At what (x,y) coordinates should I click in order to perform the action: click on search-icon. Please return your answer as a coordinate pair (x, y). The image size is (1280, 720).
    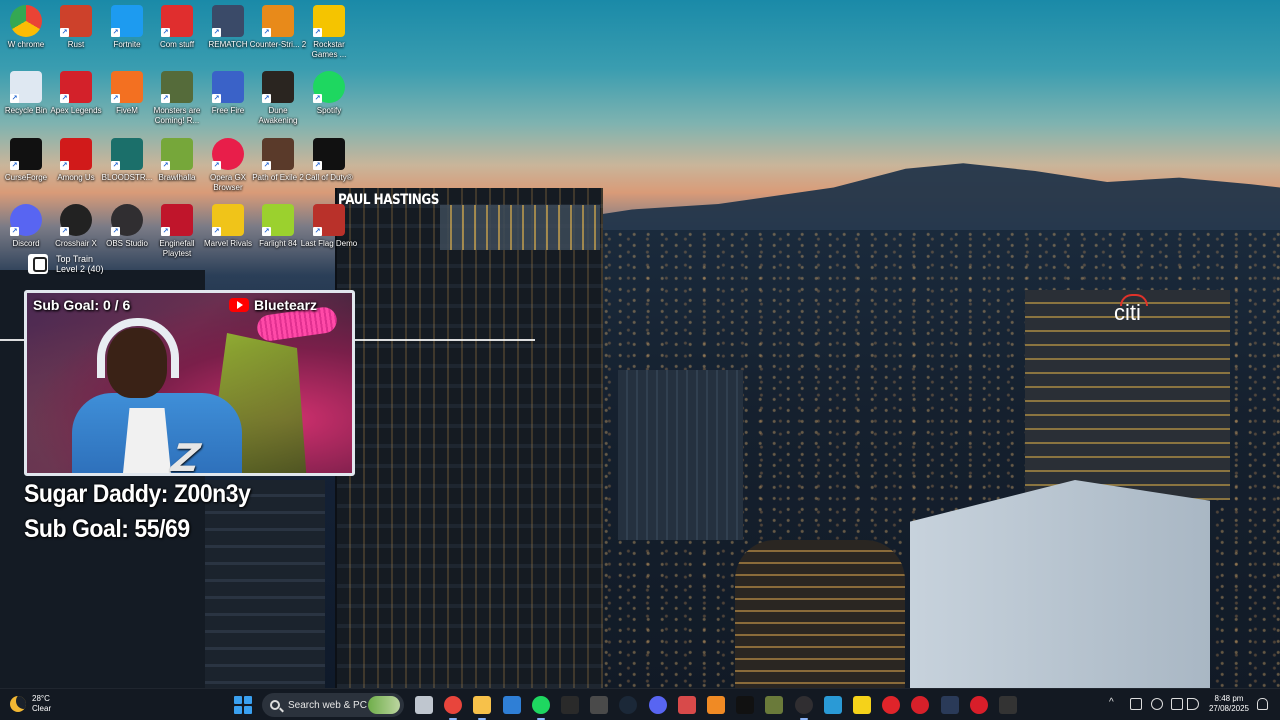
    Looking at the image, I should click on (275, 705).